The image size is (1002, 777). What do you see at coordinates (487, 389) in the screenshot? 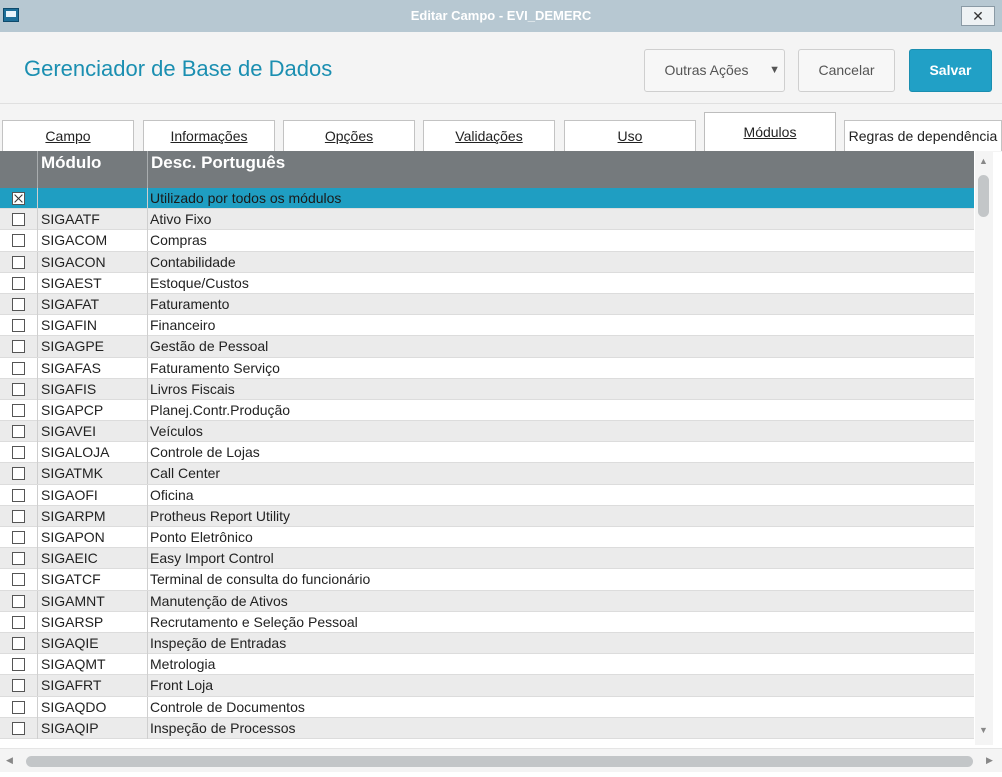
I see `table-row: SIGAFIS Livros Fiscais` at bounding box center [487, 389].